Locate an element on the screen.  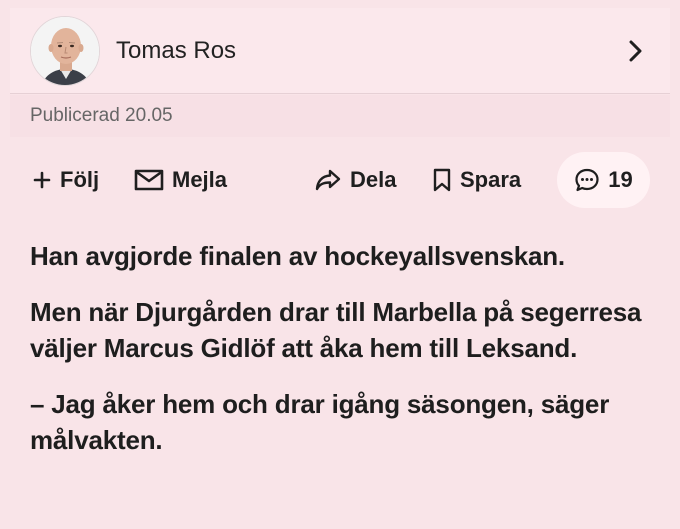
mail-button: Mejla is located at coordinates (180, 180).